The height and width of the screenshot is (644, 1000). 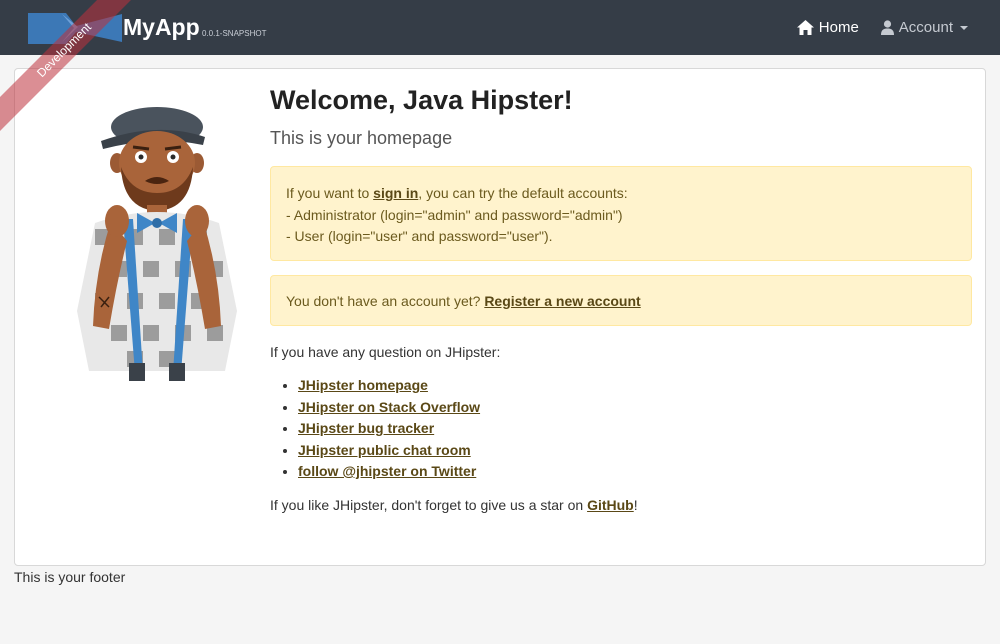 What do you see at coordinates (385, 352) in the screenshot?
I see `question-text: If you have any question on JHipster:` at bounding box center [385, 352].